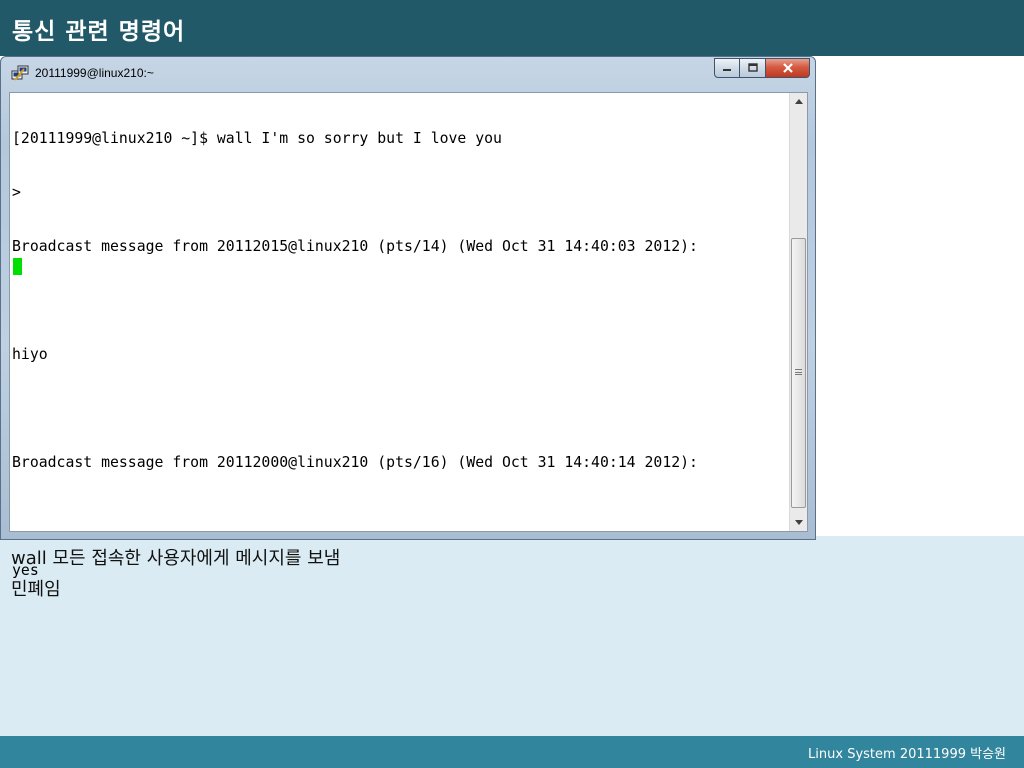 The image size is (1024, 768). I want to click on scroll-down-button, so click(798, 522).